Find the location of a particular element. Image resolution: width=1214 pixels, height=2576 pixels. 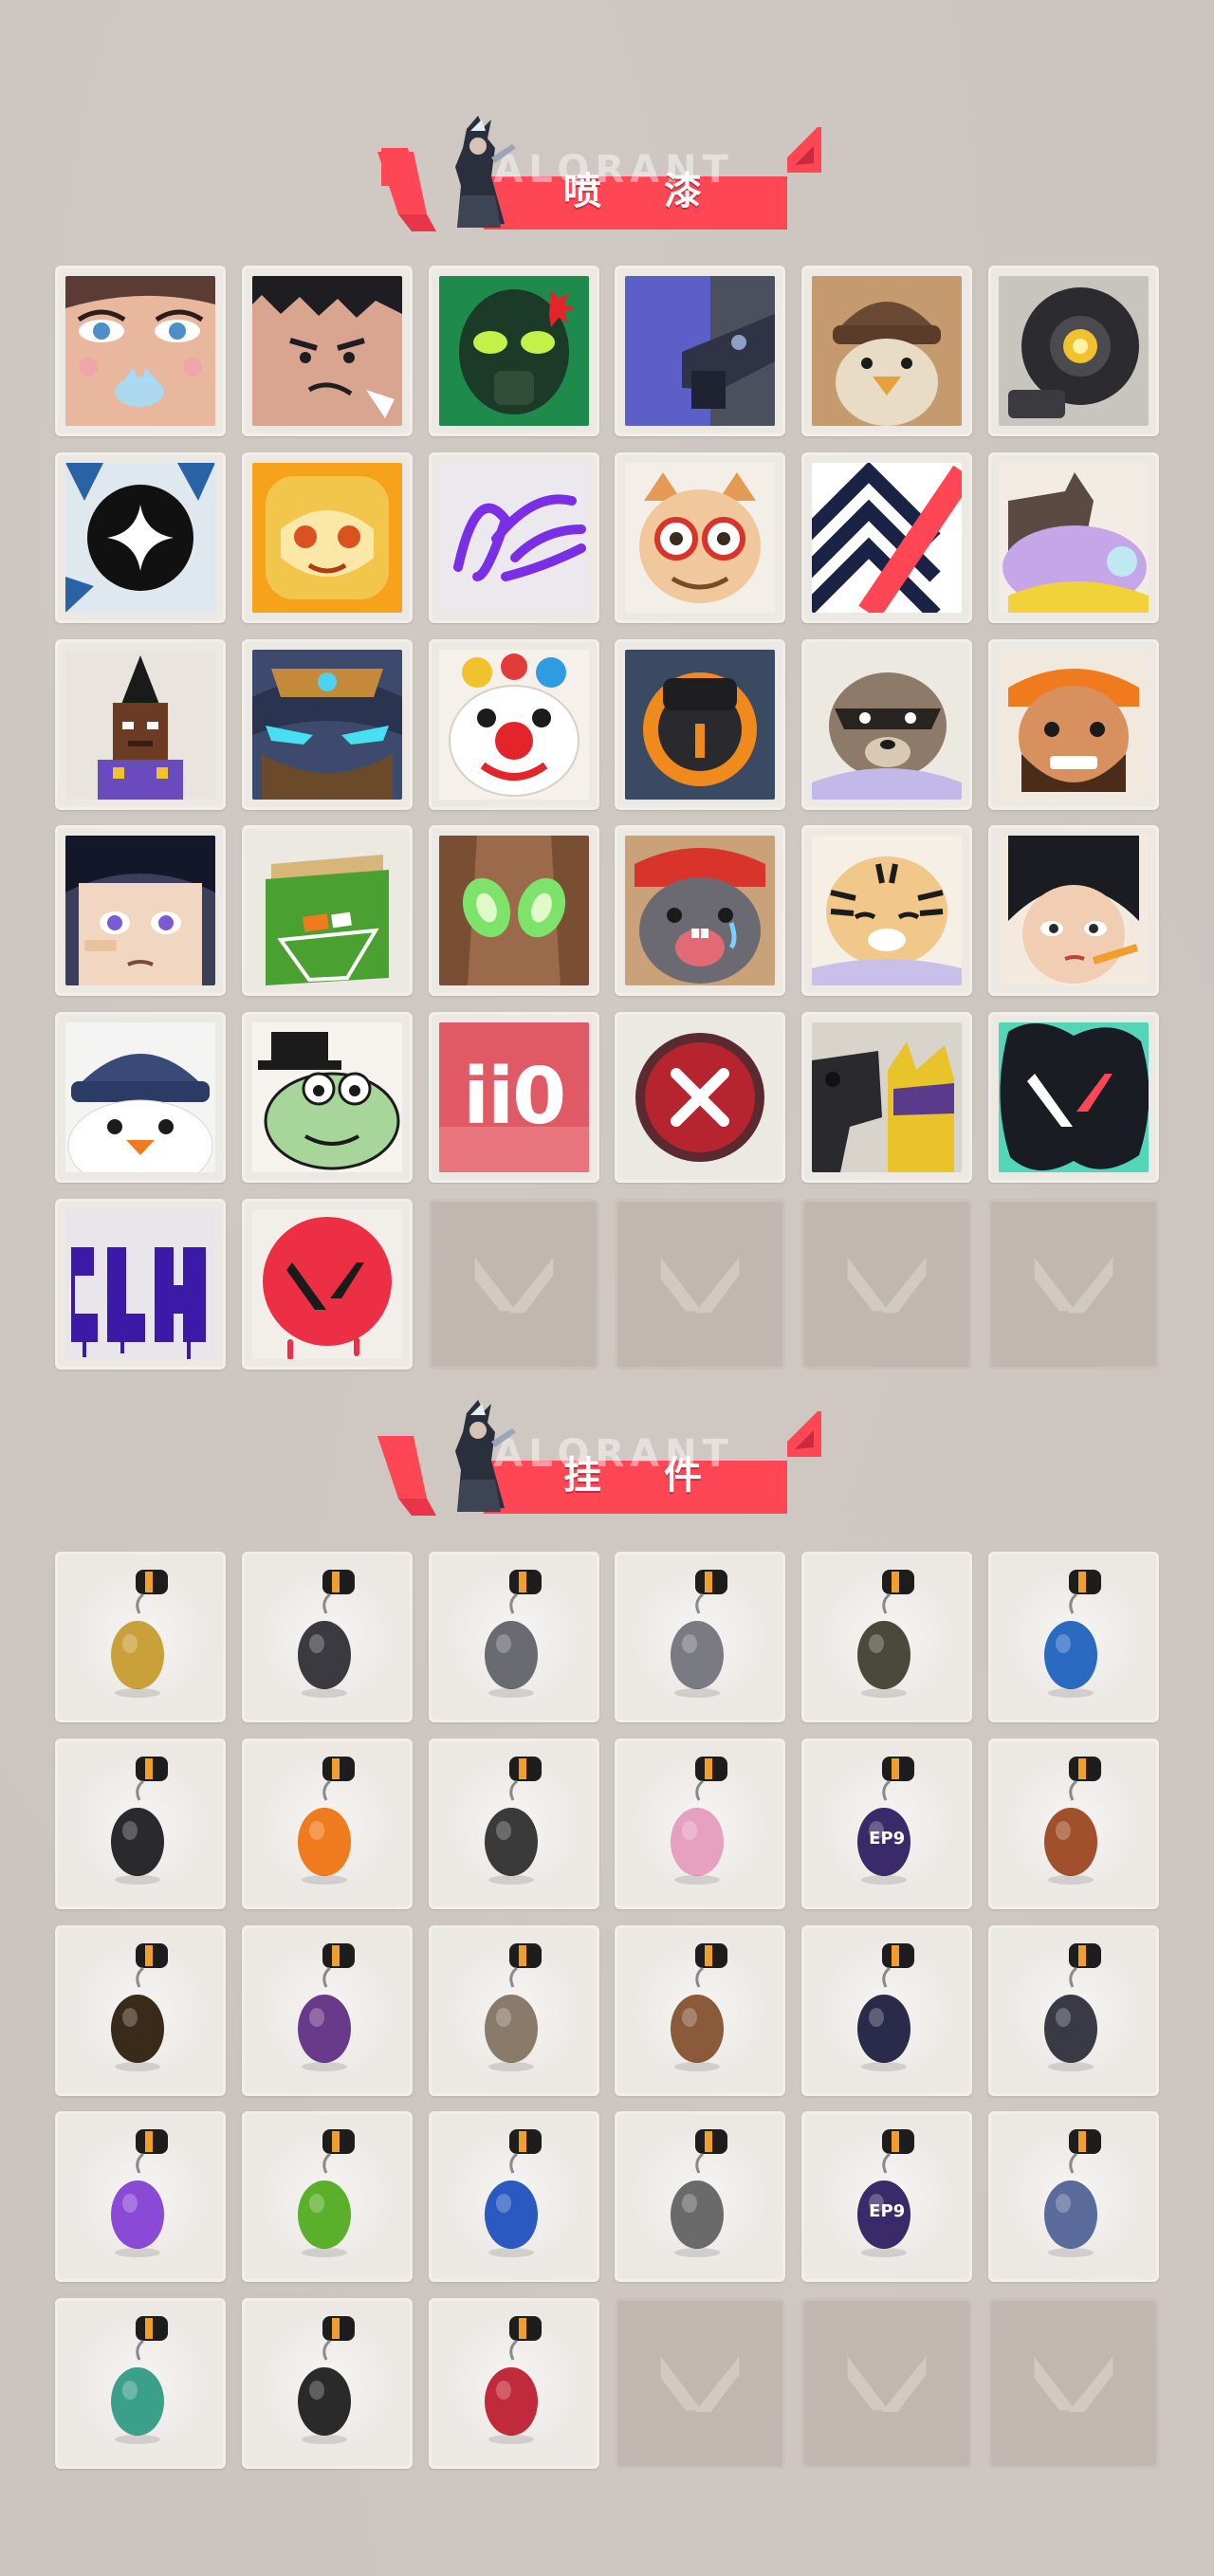

agent-figurine-buddy-icon is located at coordinates (326, 2007).